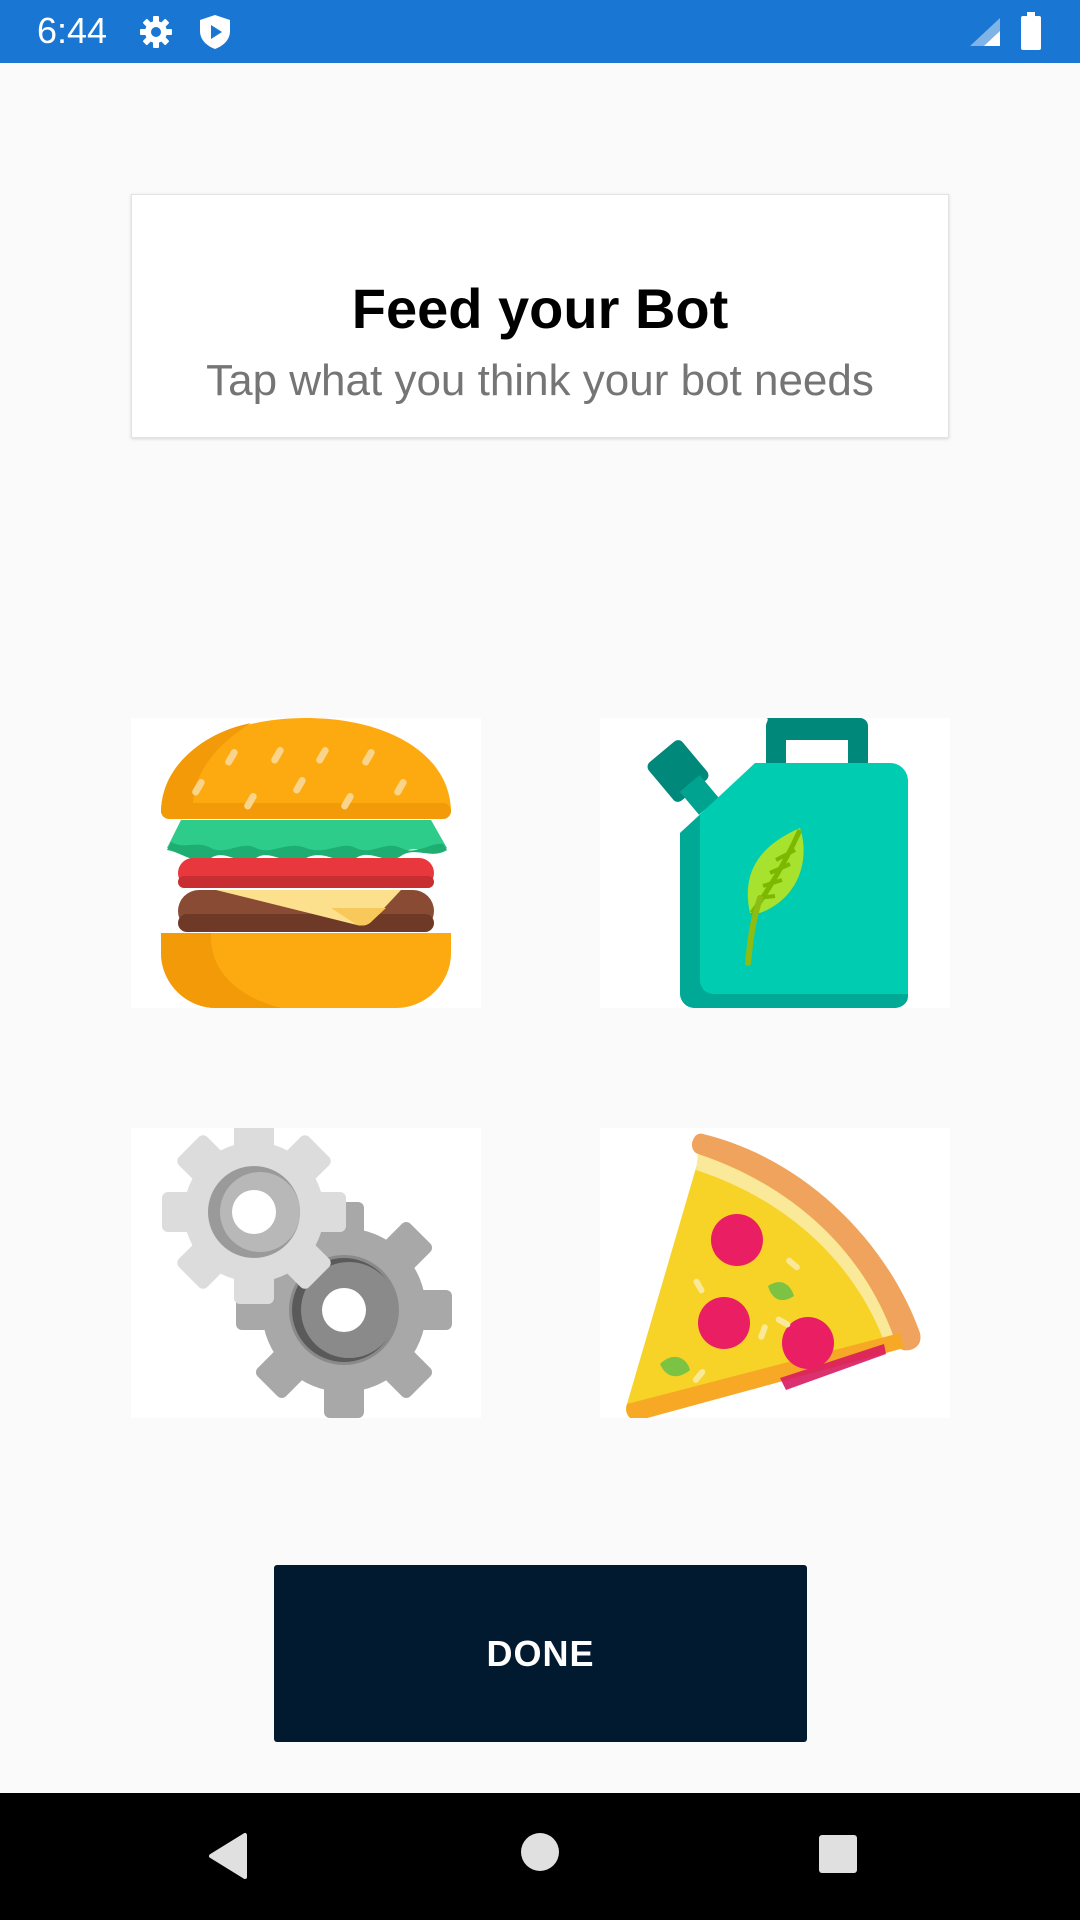 This screenshot has height=1920, width=1080. What do you see at coordinates (540, 380) in the screenshot?
I see `page-subtitle: Tap what you think your bot needs` at bounding box center [540, 380].